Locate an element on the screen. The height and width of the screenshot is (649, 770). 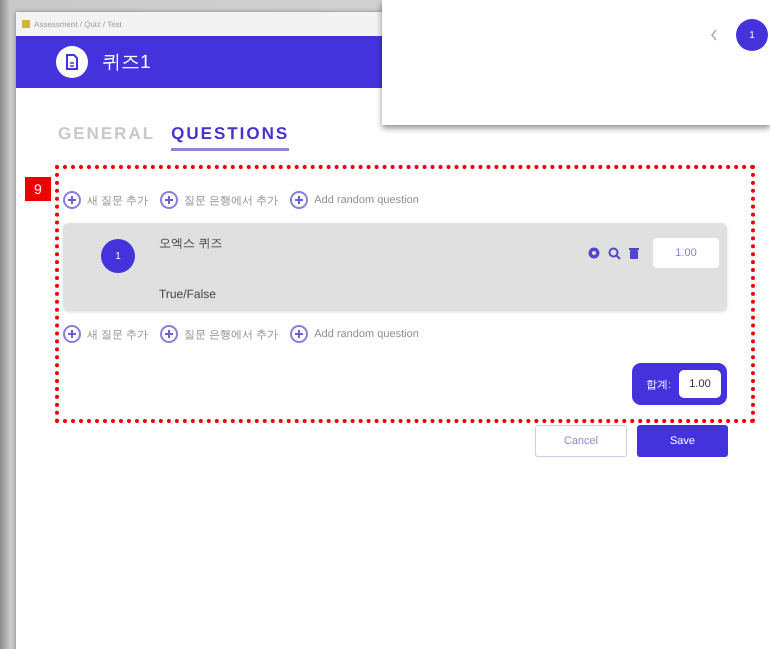
breadcrumb-text: Assessment / Quiz / Test is located at coordinates (78, 24).